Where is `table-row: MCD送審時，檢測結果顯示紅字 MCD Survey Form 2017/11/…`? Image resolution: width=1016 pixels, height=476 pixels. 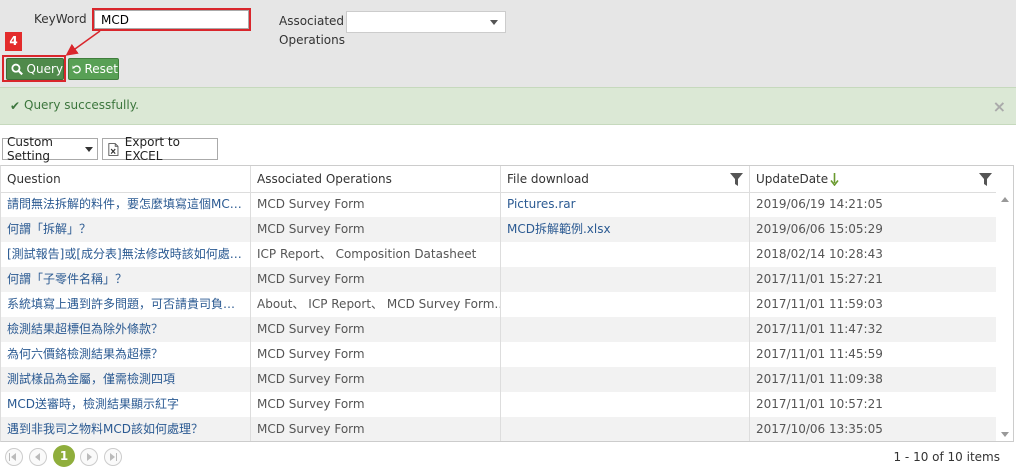
table-row: MCD送審時，檢測結果顯示紅字 MCD Survey Form 2017/11/… is located at coordinates (499, 404).